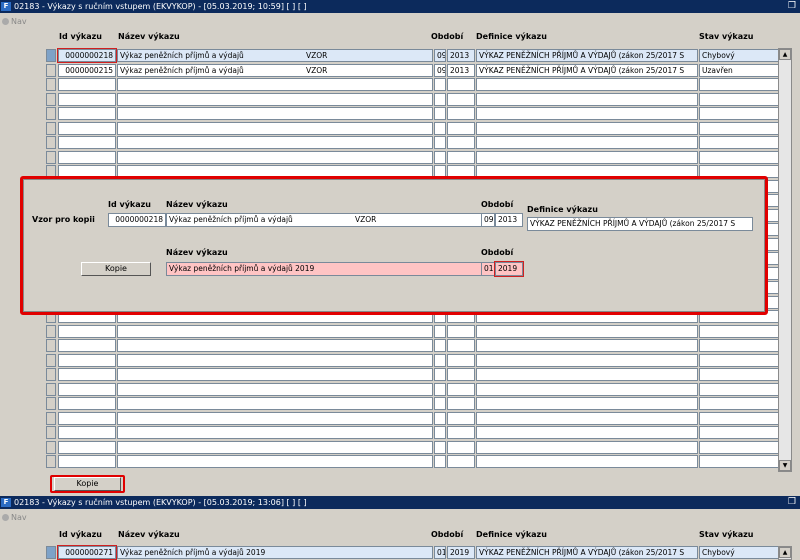 The width and height of the screenshot is (800, 560). I want to click on id-cell: 0000000271, so click(87, 552).